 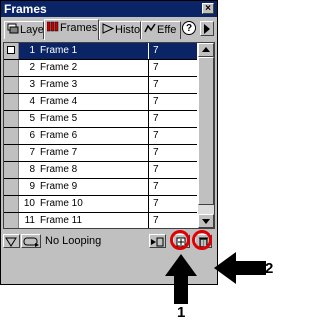 What do you see at coordinates (58, 84) in the screenshot?
I see `frame-name: Frame 3` at bounding box center [58, 84].